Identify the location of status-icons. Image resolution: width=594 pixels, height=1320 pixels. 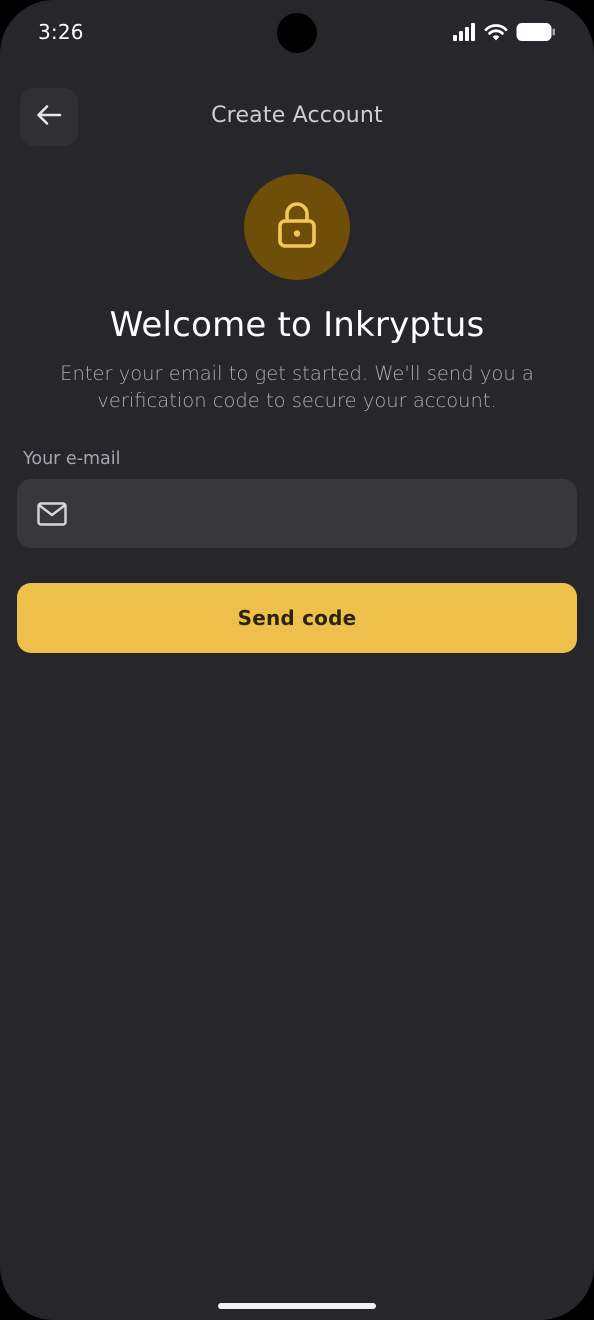
(504, 34).